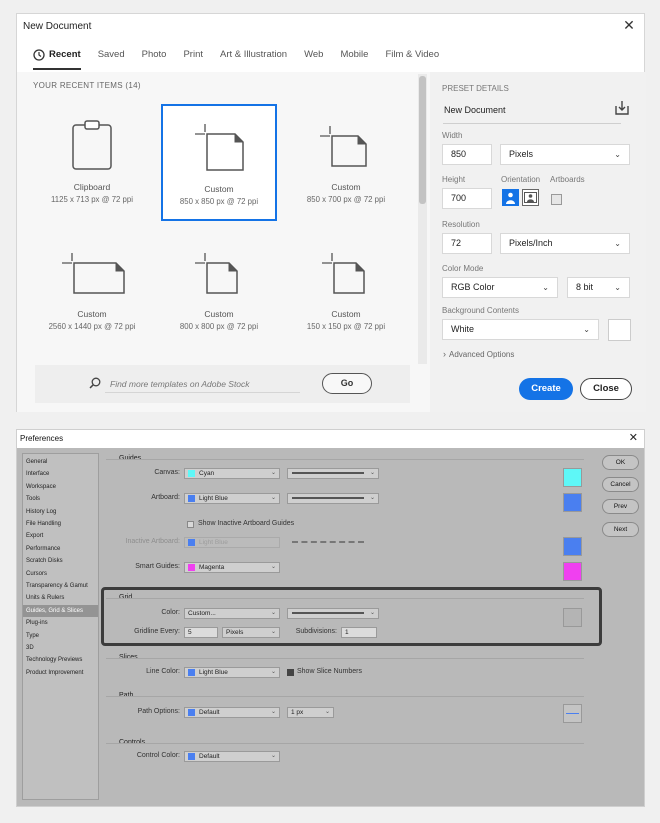 Image resolution: width=660 pixels, height=823 pixels. I want to click on go-button: Go, so click(347, 383).